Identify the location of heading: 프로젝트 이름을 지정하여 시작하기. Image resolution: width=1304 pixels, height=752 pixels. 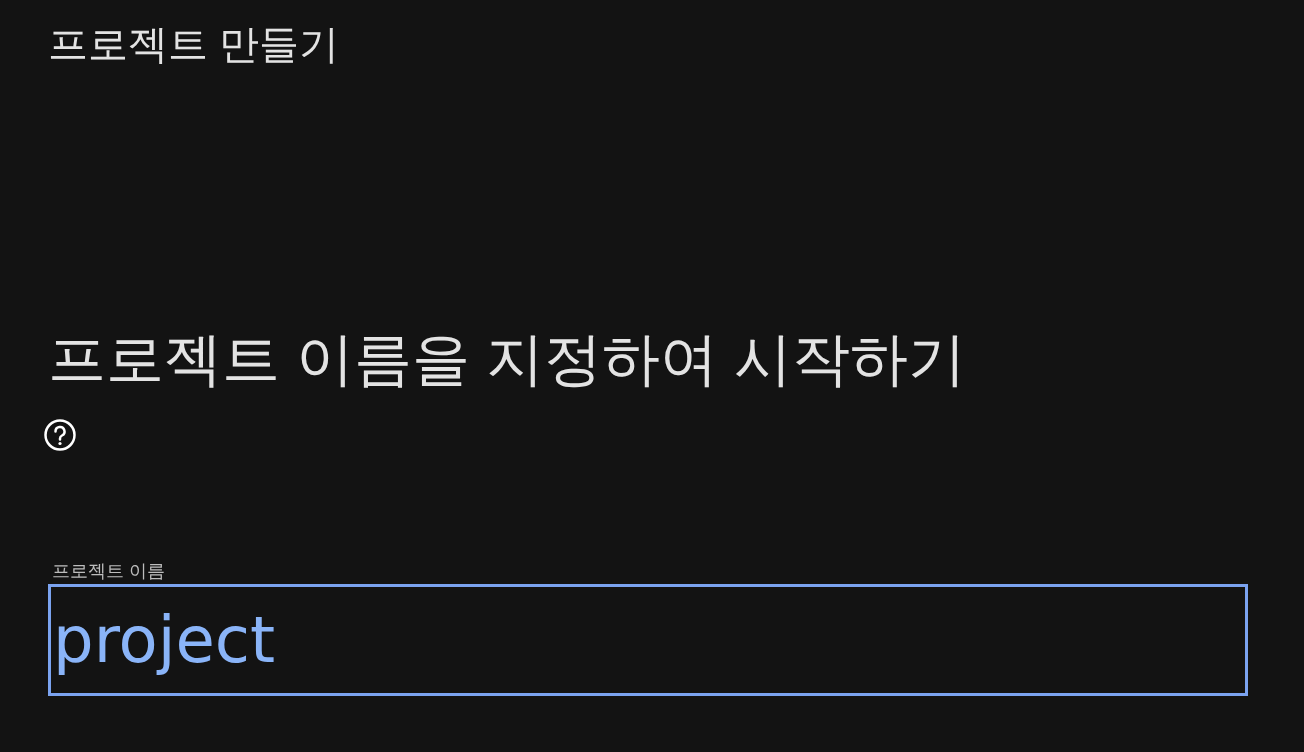
(507, 359).